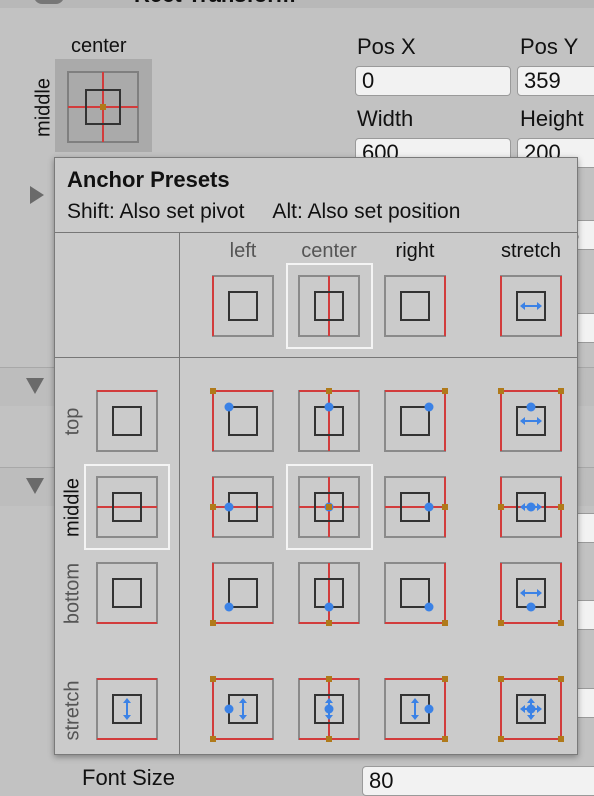 The width and height of the screenshot is (594, 796). Describe the element at coordinates (329, 709) in the screenshot. I see `preset-stretch-center` at that location.